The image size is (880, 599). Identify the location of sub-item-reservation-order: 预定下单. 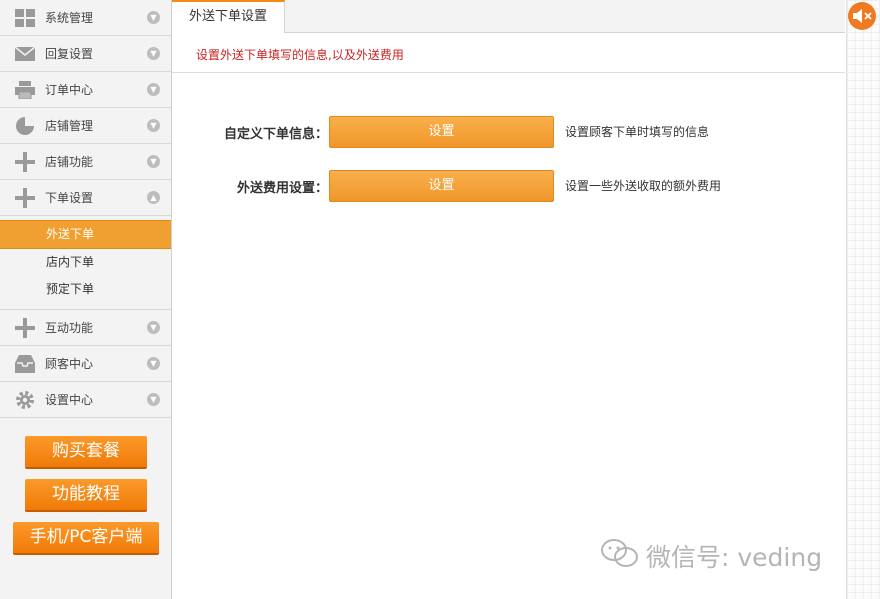
(85, 289).